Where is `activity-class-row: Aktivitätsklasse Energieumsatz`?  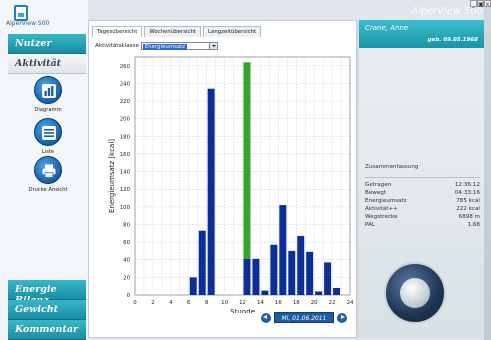 activity-class-row: Aktivitätsklasse Energieumsatz is located at coordinates (156, 46).